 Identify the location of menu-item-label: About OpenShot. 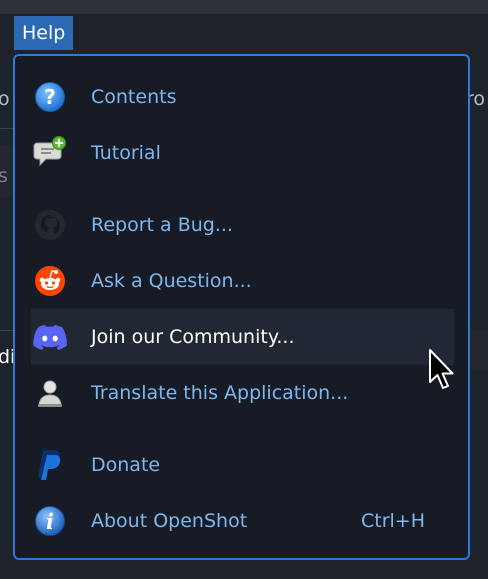
(169, 521).